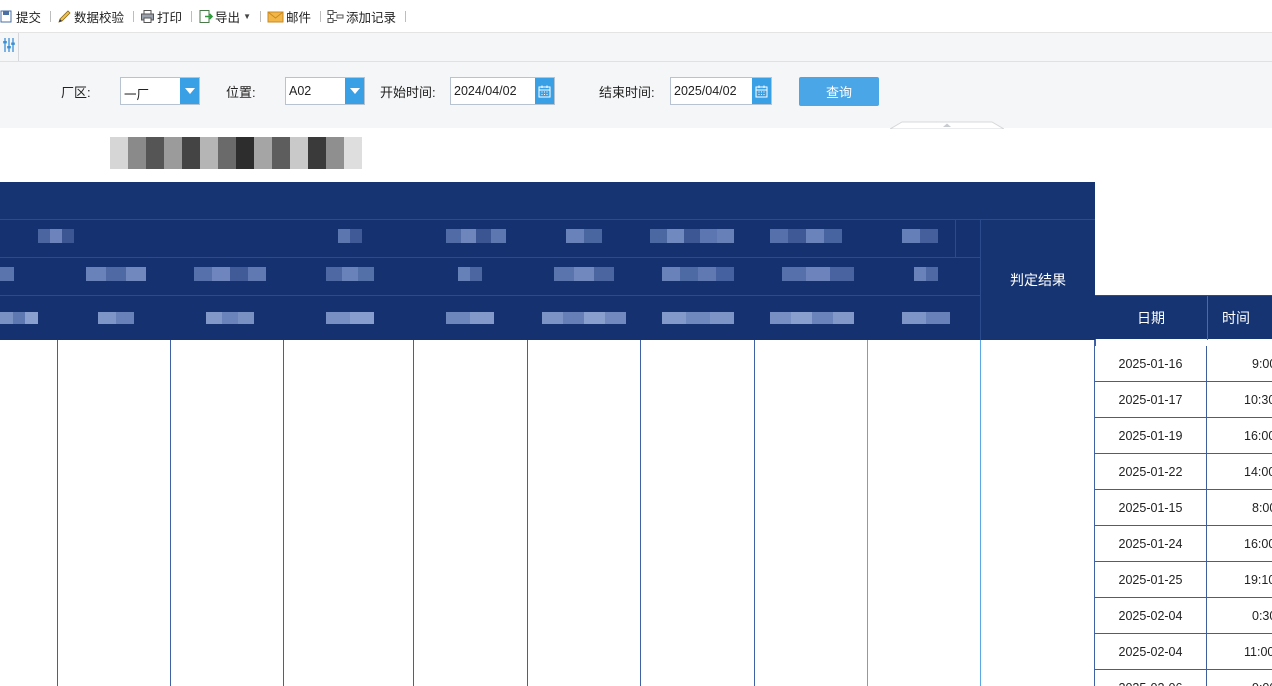 The height and width of the screenshot is (686, 1272). What do you see at coordinates (247, 16) in the screenshot?
I see `chevron-down-icon: ▼` at bounding box center [247, 16].